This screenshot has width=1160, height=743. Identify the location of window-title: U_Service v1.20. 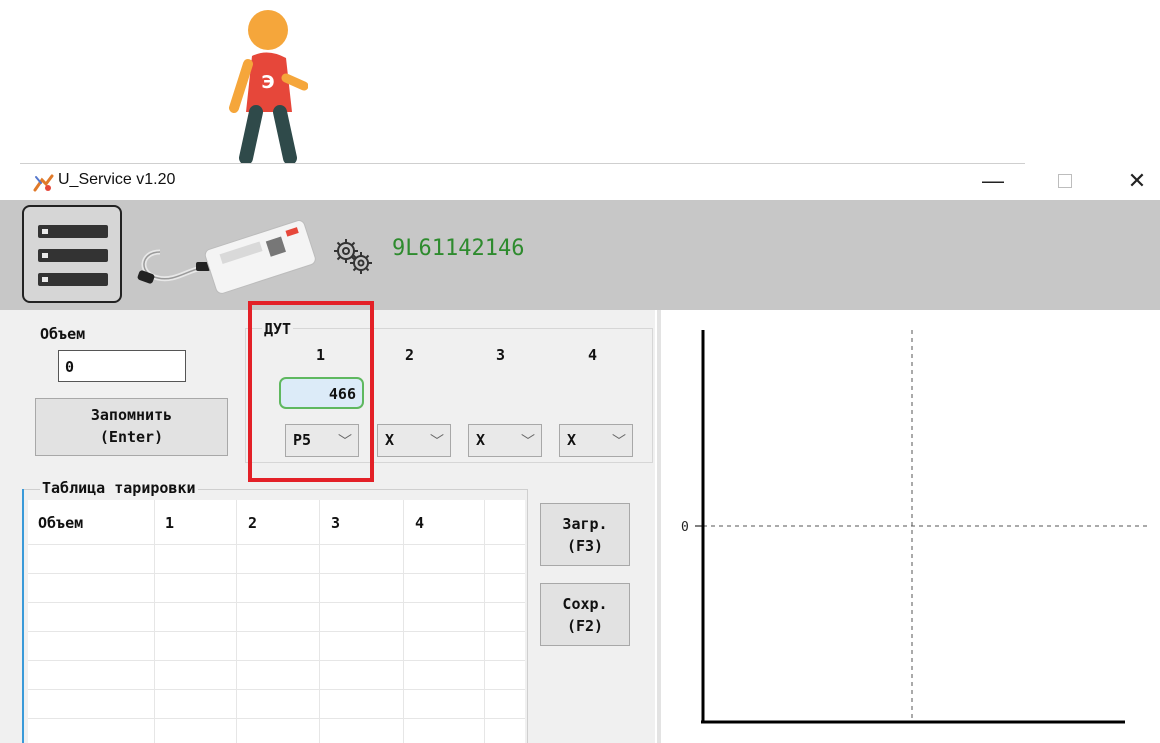
(117, 179).